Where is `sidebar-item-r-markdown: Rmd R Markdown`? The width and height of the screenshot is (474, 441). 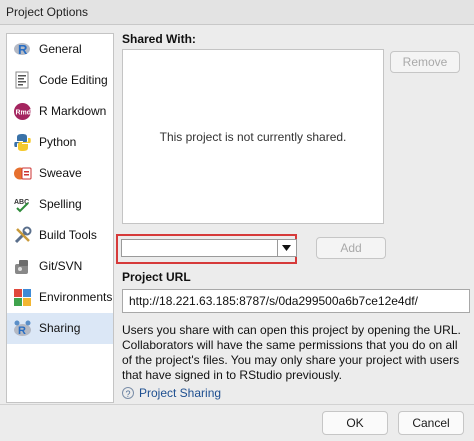 sidebar-item-r-markdown: Rmd R Markdown is located at coordinates (60, 111).